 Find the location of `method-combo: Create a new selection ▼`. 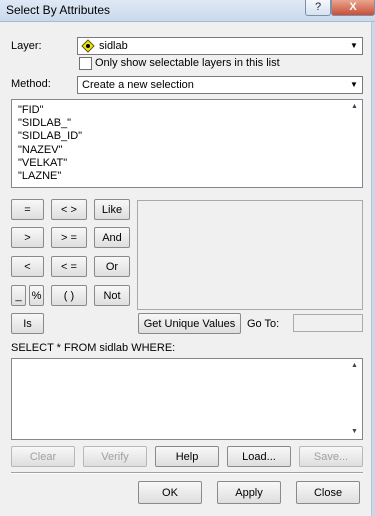

method-combo: Create a new selection ▼ is located at coordinates (220, 85).